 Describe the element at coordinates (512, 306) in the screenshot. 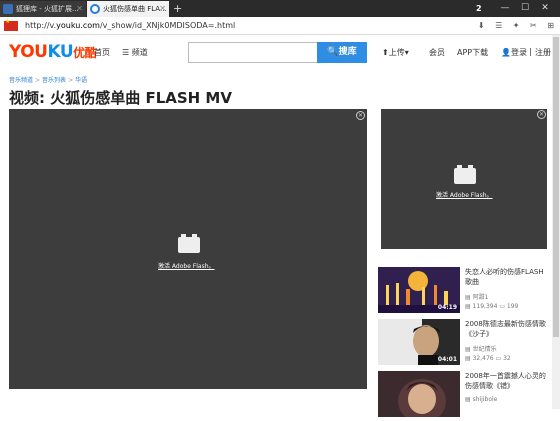

I see `comment-count: 199` at that location.